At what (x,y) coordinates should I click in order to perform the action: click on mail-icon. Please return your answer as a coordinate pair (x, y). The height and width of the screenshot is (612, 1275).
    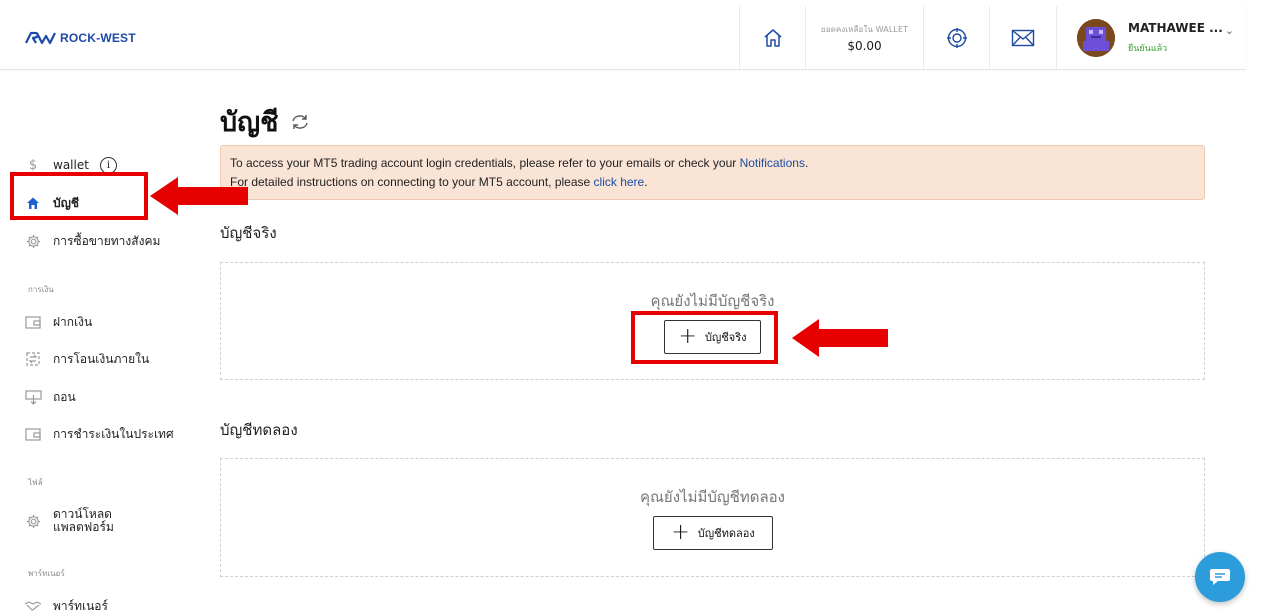
    Looking at the image, I should click on (1023, 38).